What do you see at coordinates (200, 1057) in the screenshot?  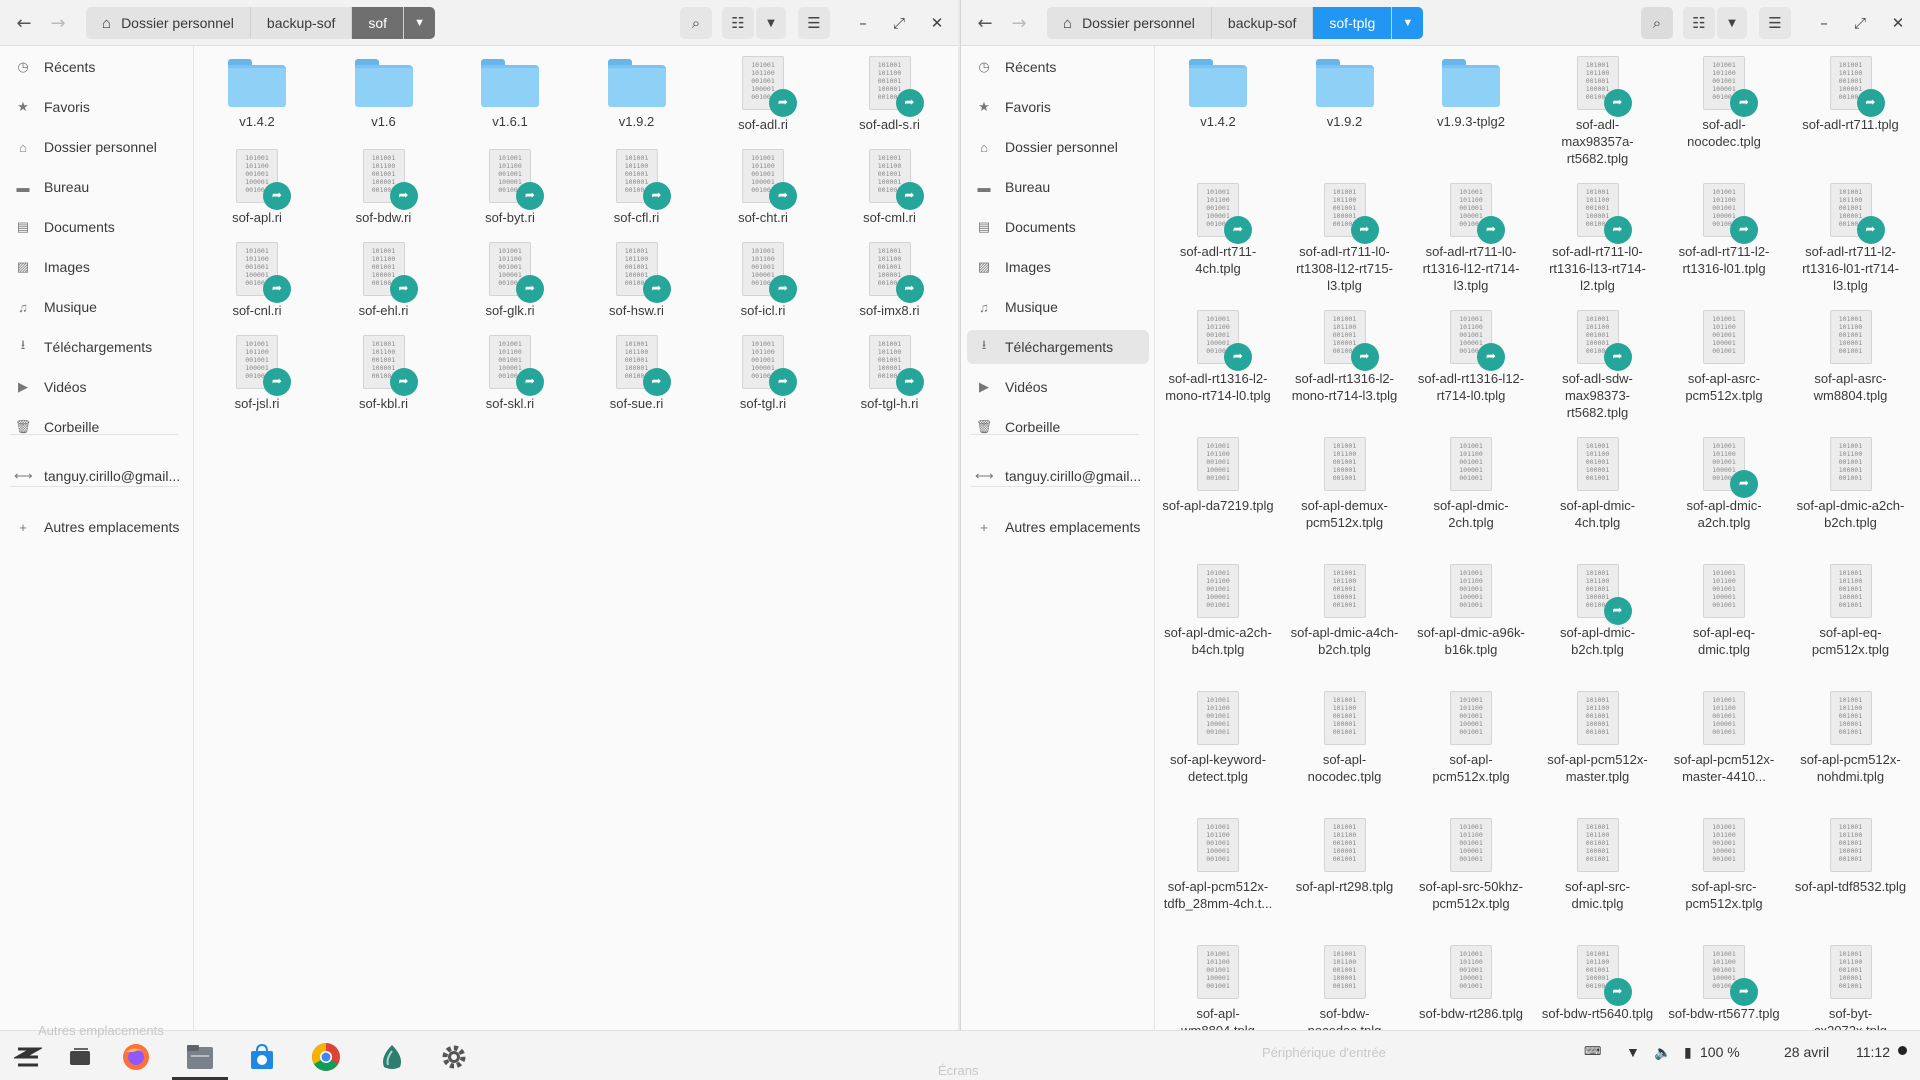 I see `files-icon` at bounding box center [200, 1057].